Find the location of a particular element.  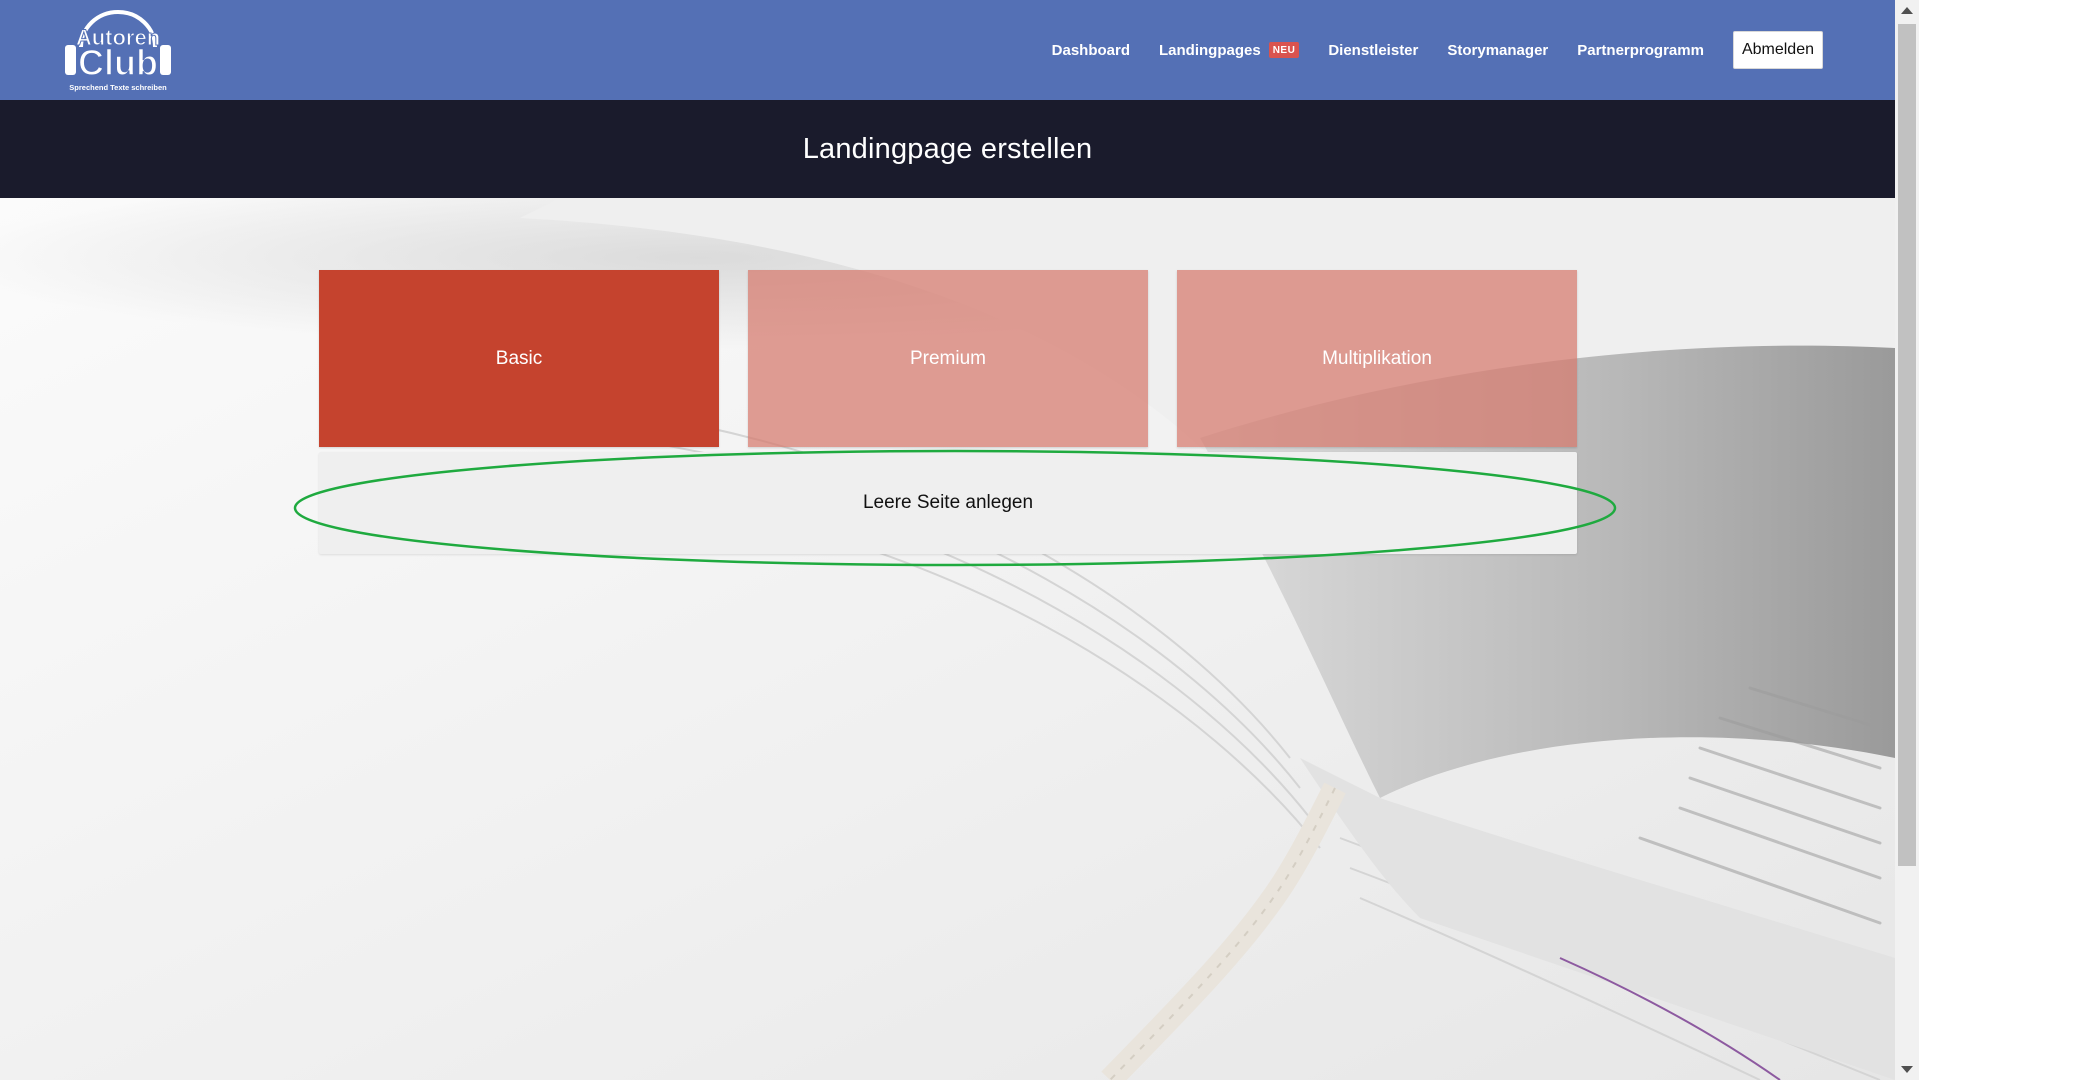

template-card-multiplikation: Multiplikation is located at coordinates (1377, 358).